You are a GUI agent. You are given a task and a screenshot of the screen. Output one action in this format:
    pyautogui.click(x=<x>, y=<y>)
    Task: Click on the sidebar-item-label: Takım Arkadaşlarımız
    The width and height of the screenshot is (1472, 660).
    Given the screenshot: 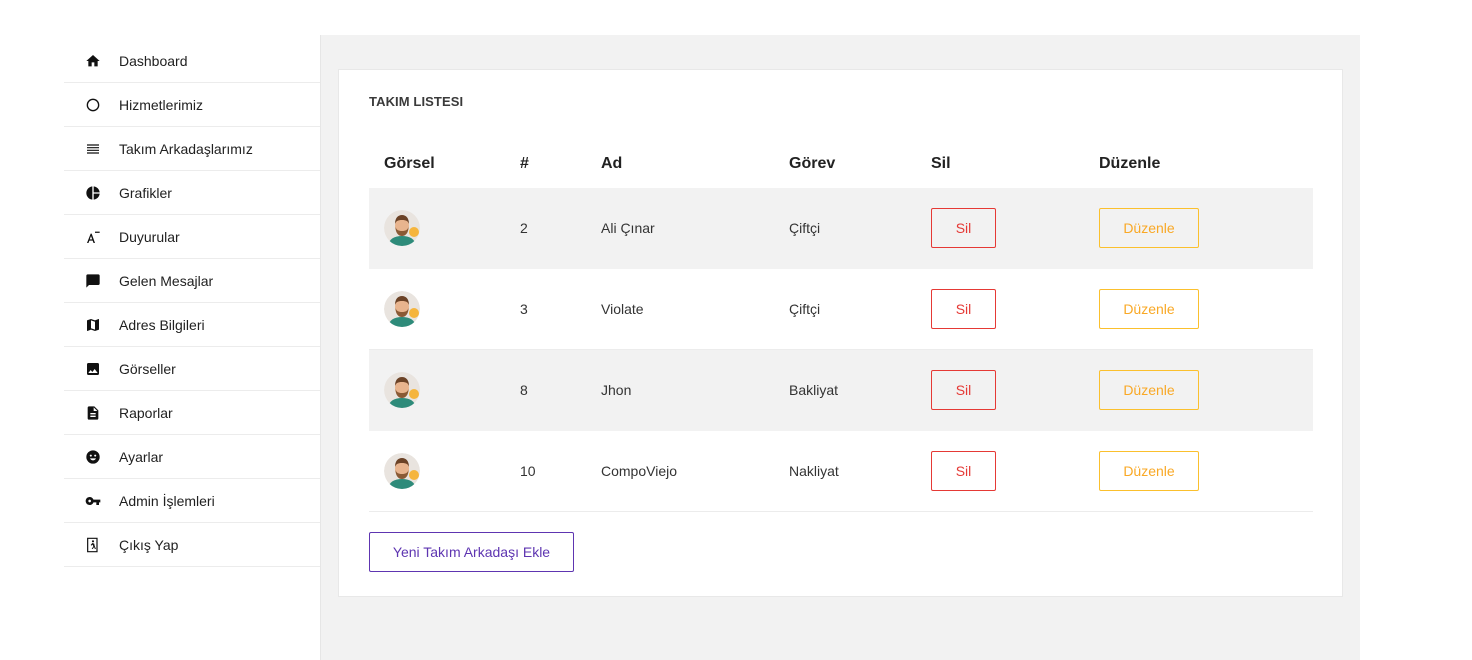 What is the action you would take?
    pyautogui.click(x=186, y=148)
    